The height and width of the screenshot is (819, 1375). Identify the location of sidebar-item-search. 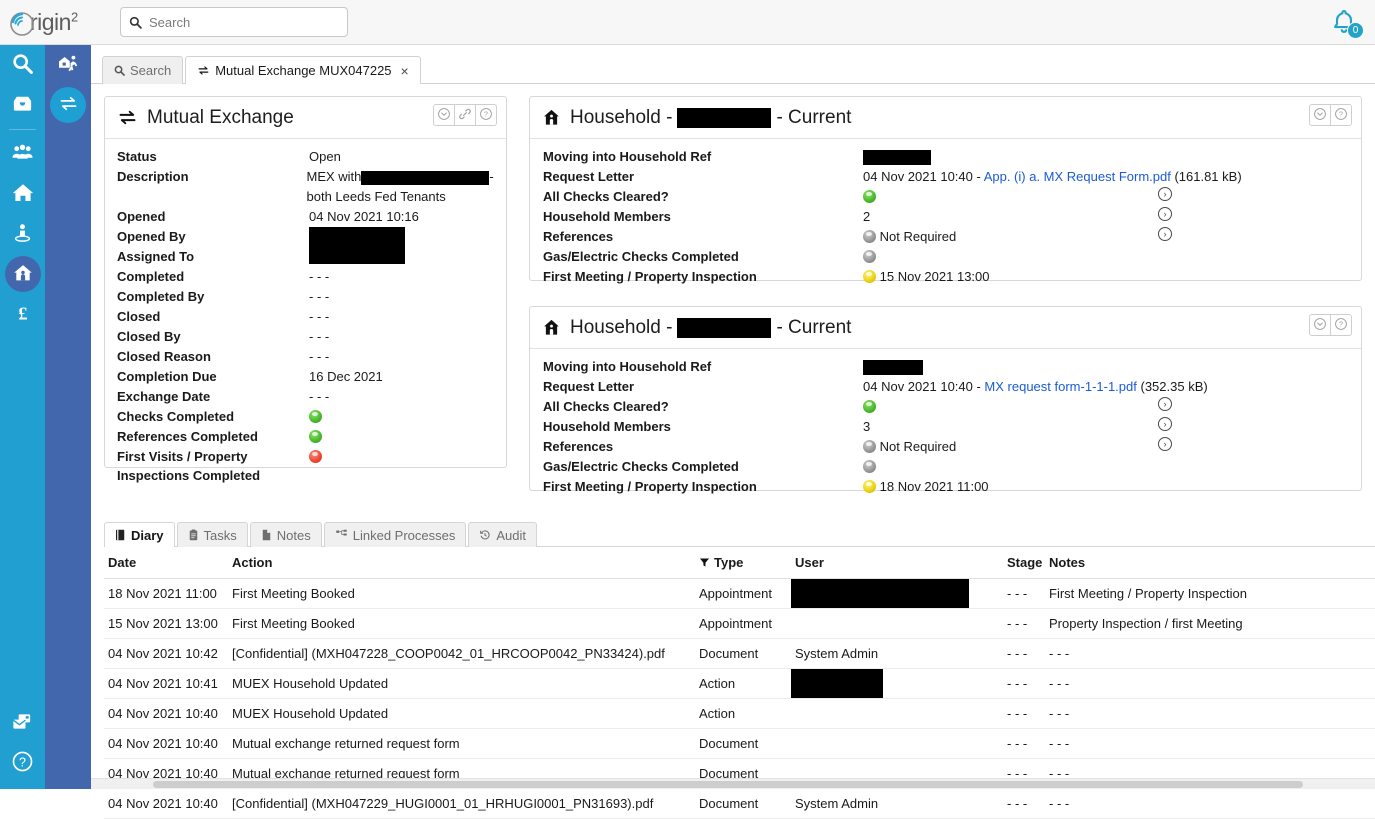
(22, 65).